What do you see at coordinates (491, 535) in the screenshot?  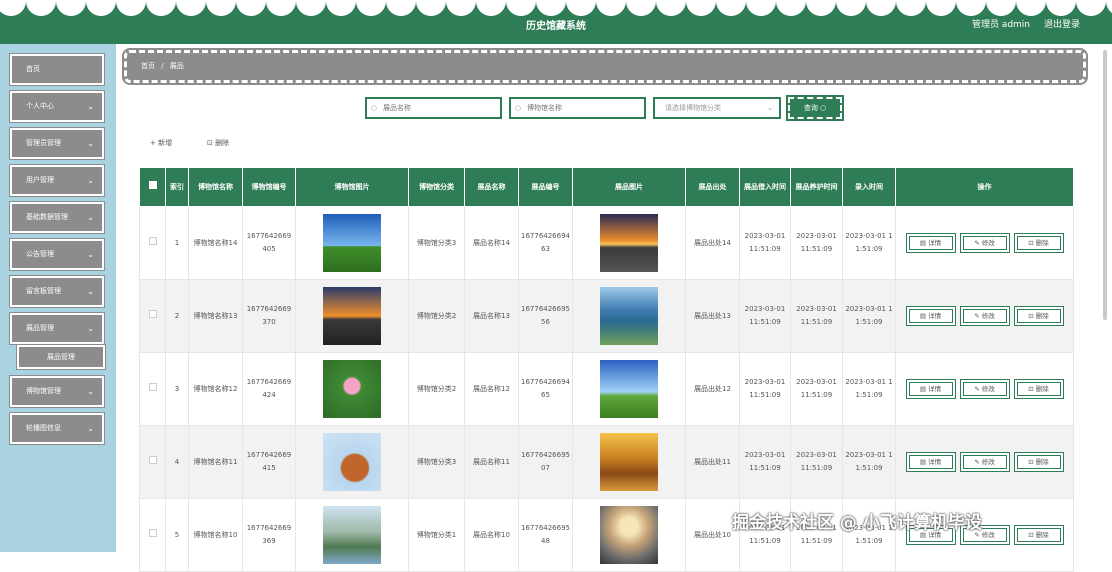 I see `cell-exhibit-name: 展品名称10` at bounding box center [491, 535].